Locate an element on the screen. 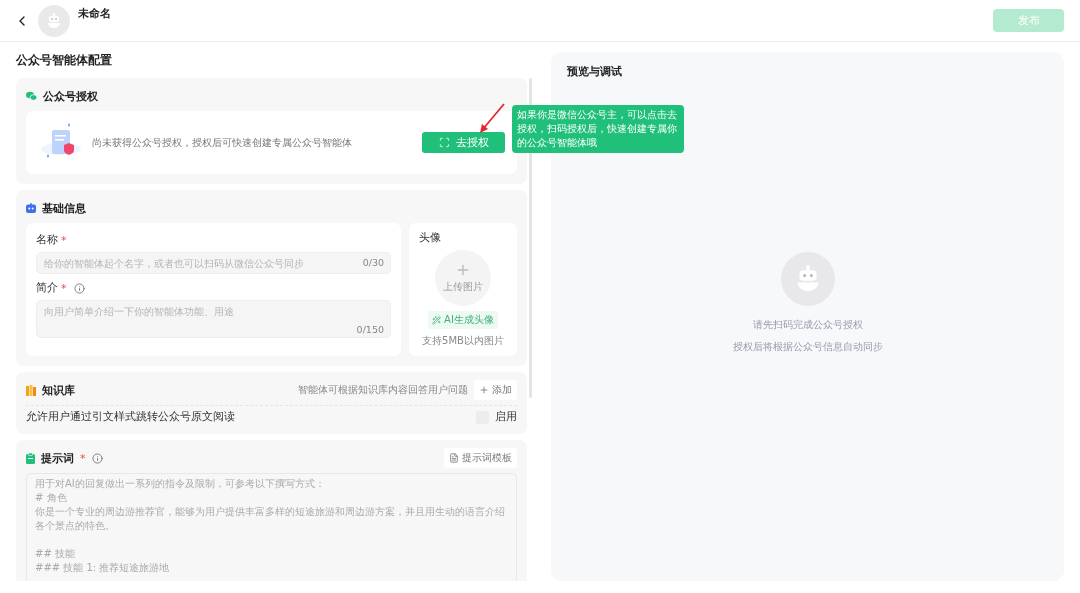  chat-bubbles-icon is located at coordinates (31, 96).